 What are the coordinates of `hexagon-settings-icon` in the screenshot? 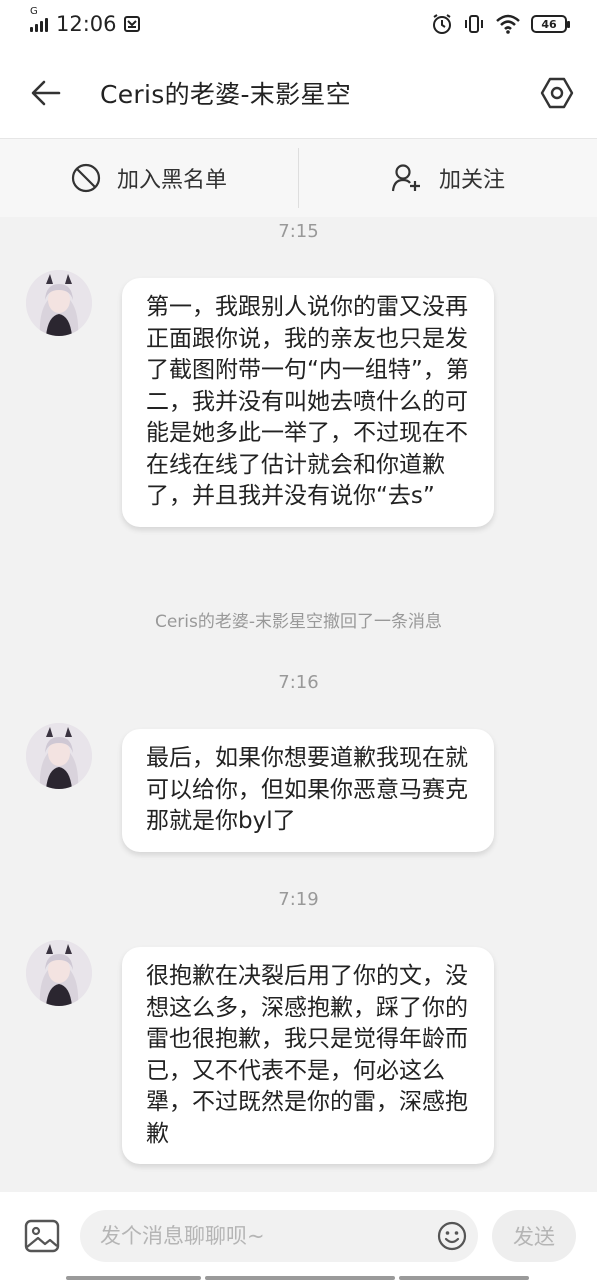 It's located at (557, 93).